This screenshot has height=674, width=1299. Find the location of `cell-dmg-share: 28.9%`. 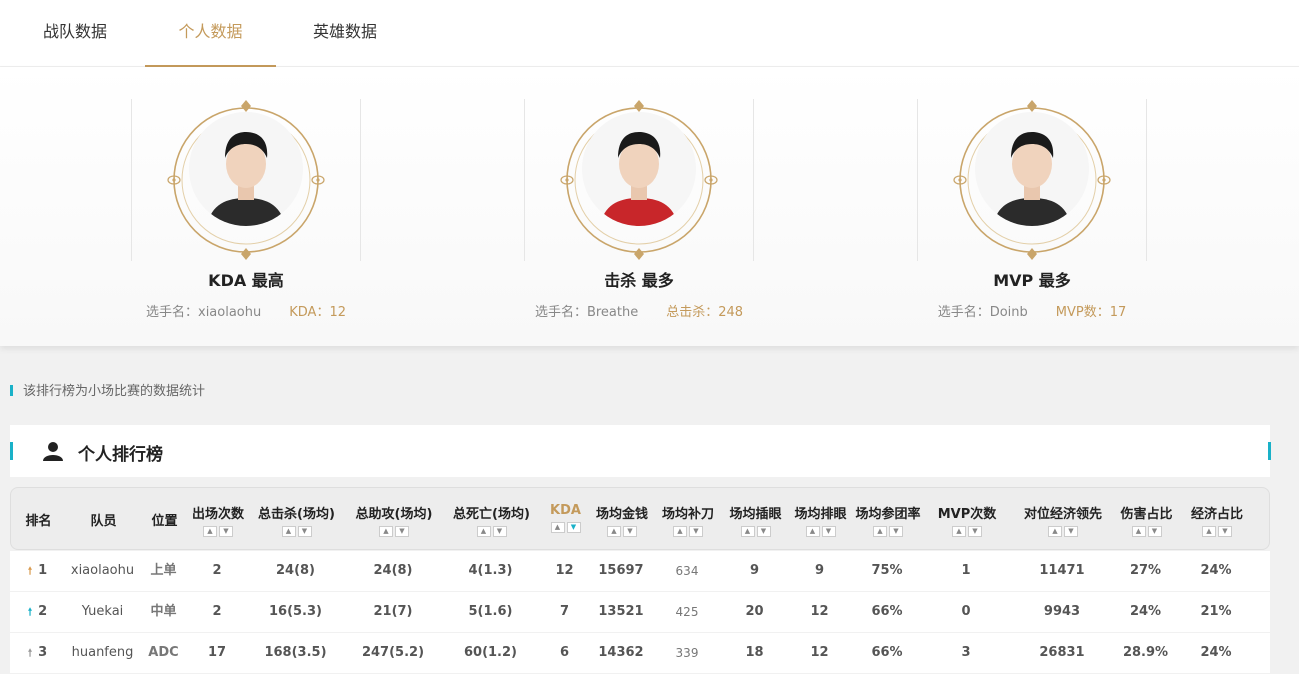

cell-dmg-share: 28.9% is located at coordinates (1145, 652).